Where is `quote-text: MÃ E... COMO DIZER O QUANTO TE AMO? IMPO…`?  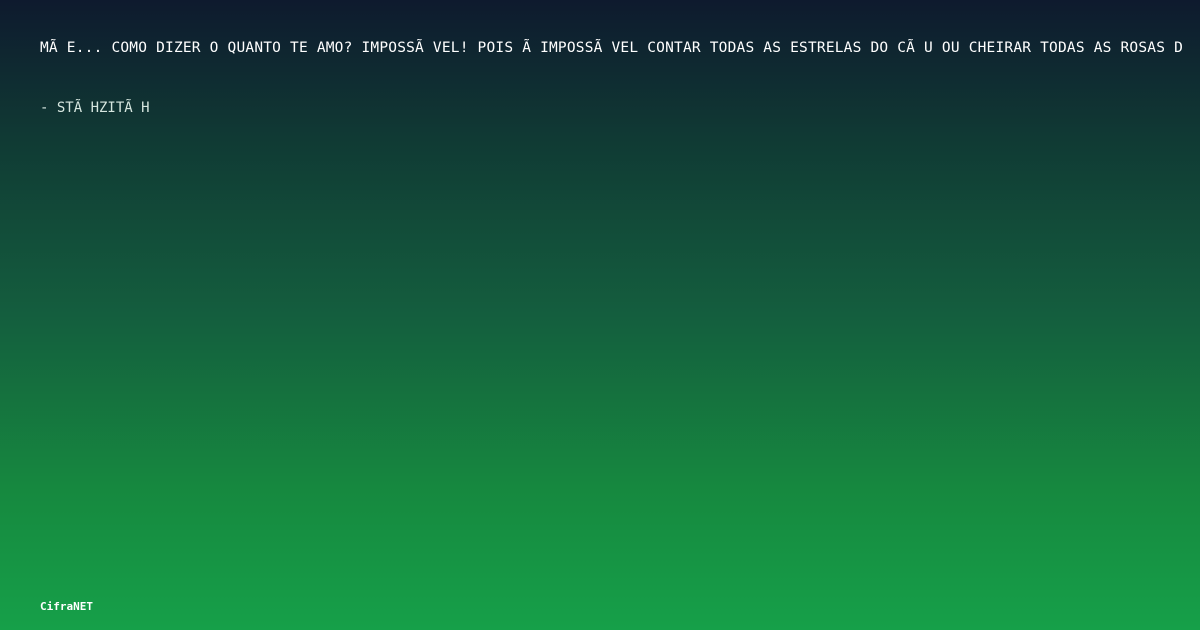 quote-text: MÃ E... COMO DIZER O QUANTO TE AMO? IMPO… is located at coordinates (612, 48).